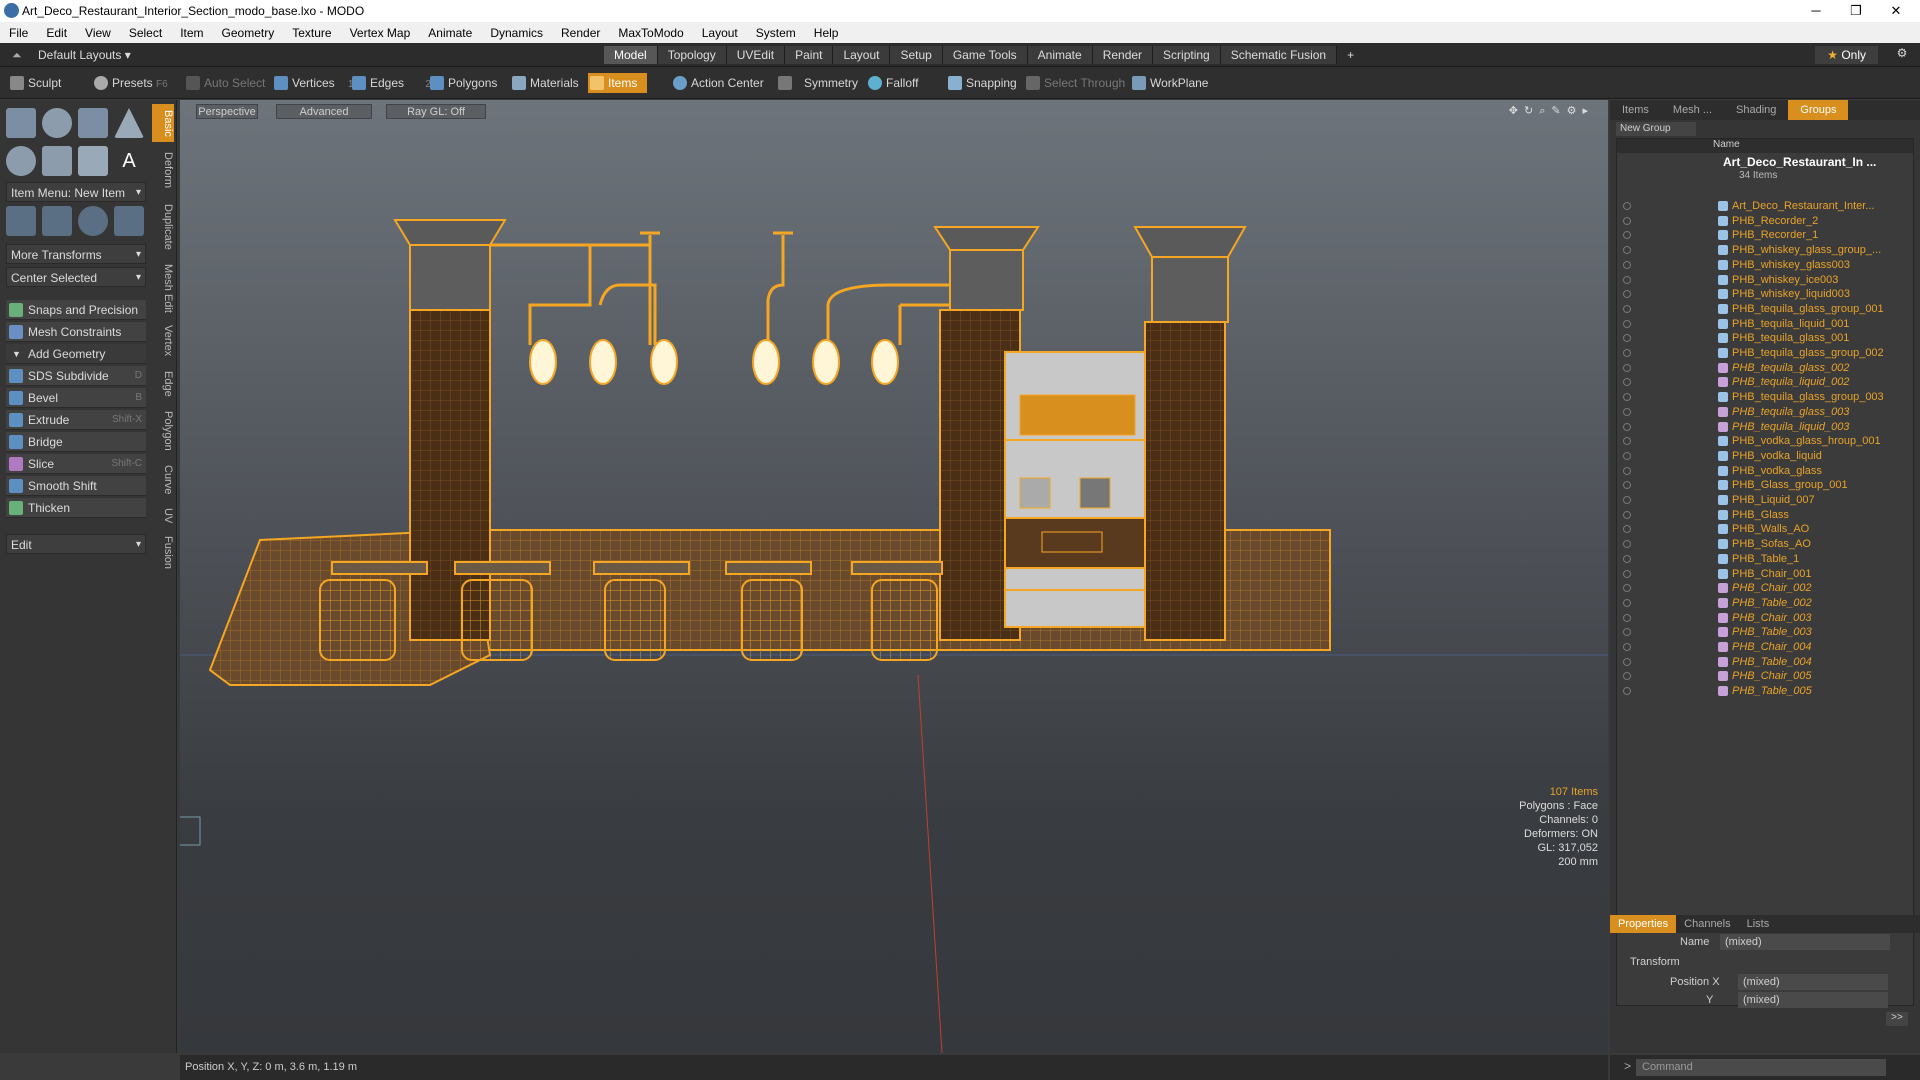  I want to click on menu-edit: Edit, so click(56, 33).